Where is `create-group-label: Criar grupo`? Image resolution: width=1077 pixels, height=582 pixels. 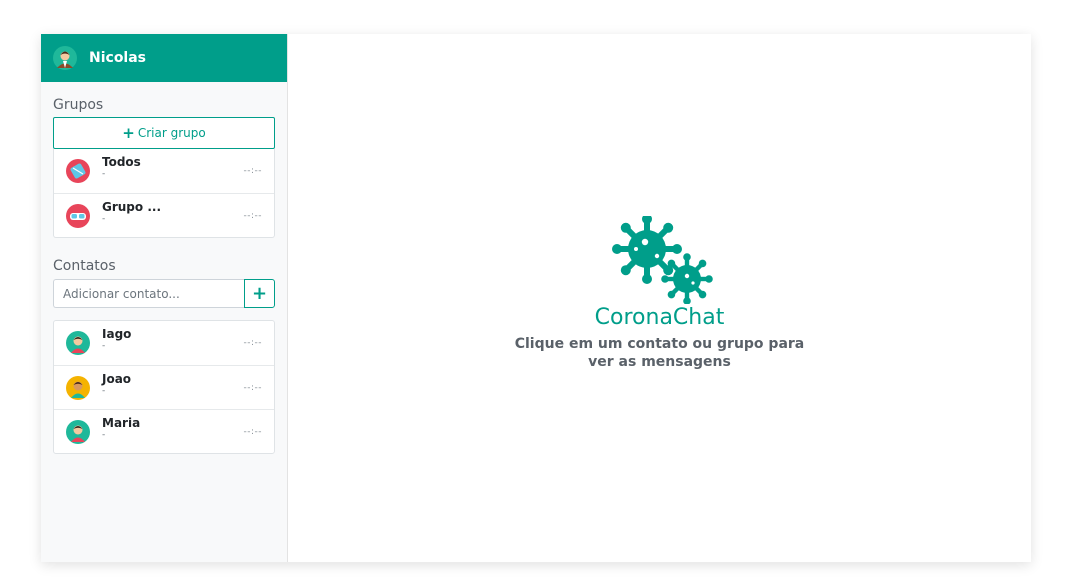 create-group-label: Criar grupo is located at coordinates (171, 133).